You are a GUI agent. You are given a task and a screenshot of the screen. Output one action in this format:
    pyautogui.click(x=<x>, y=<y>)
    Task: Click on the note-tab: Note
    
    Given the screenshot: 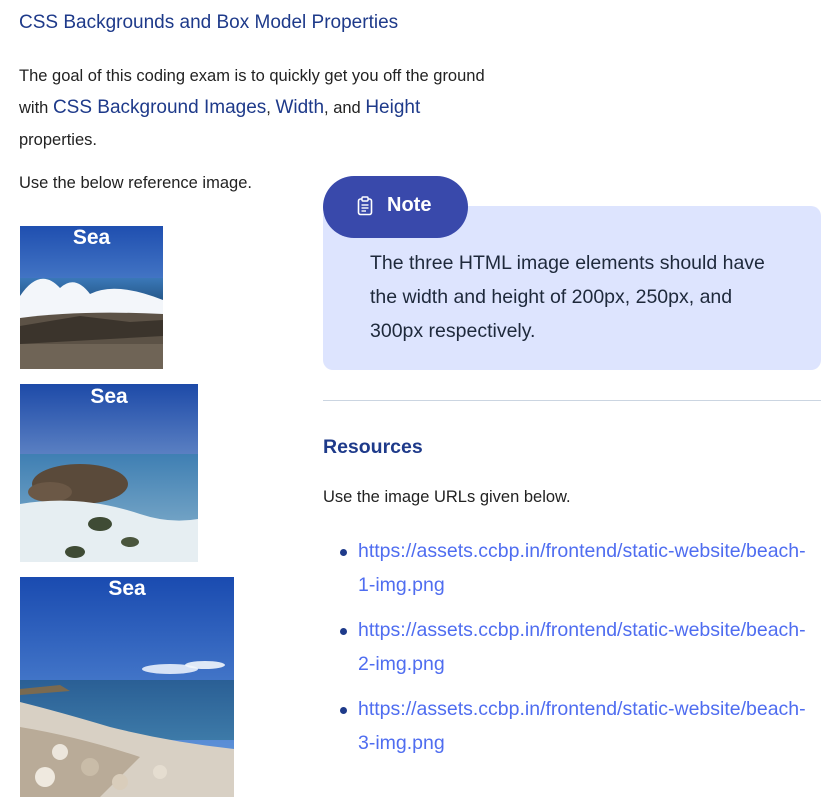 What is the action you would take?
    pyautogui.click(x=395, y=207)
    